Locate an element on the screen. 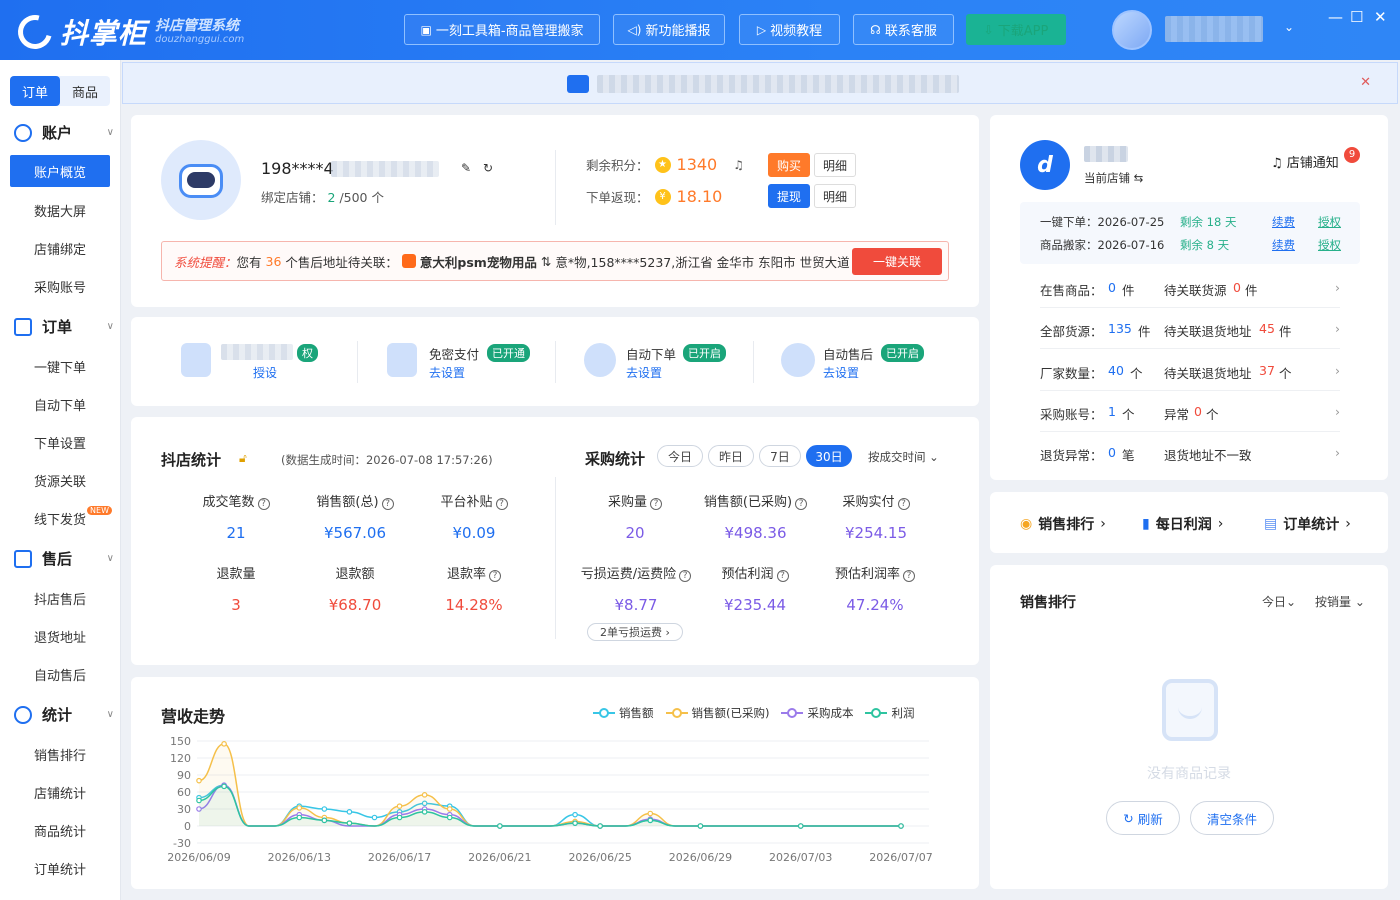  tab-orders: 订单 is located at coordinates (35, 91).